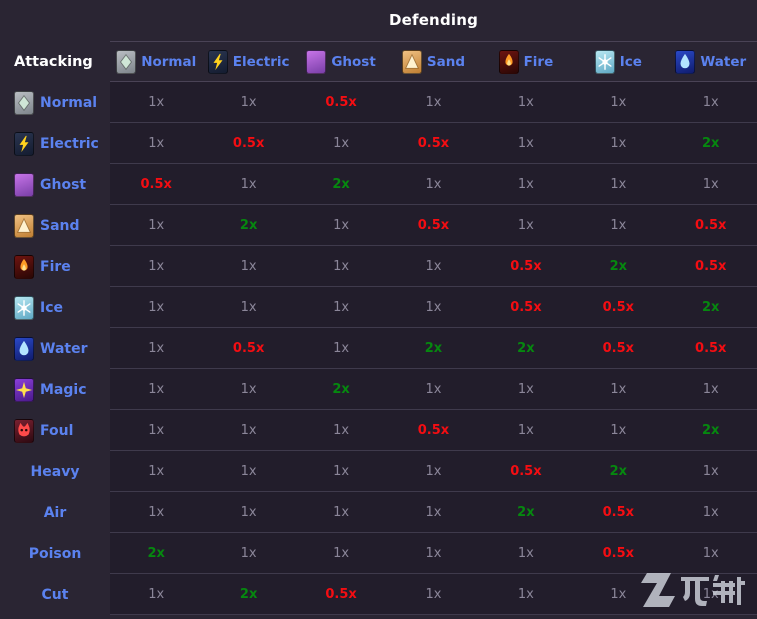 The image size is (757, 619). What do you see at coordinates (711, 61) in the screenshot?
I see `defending-header-water: Water` at bounding box center [711, 61].